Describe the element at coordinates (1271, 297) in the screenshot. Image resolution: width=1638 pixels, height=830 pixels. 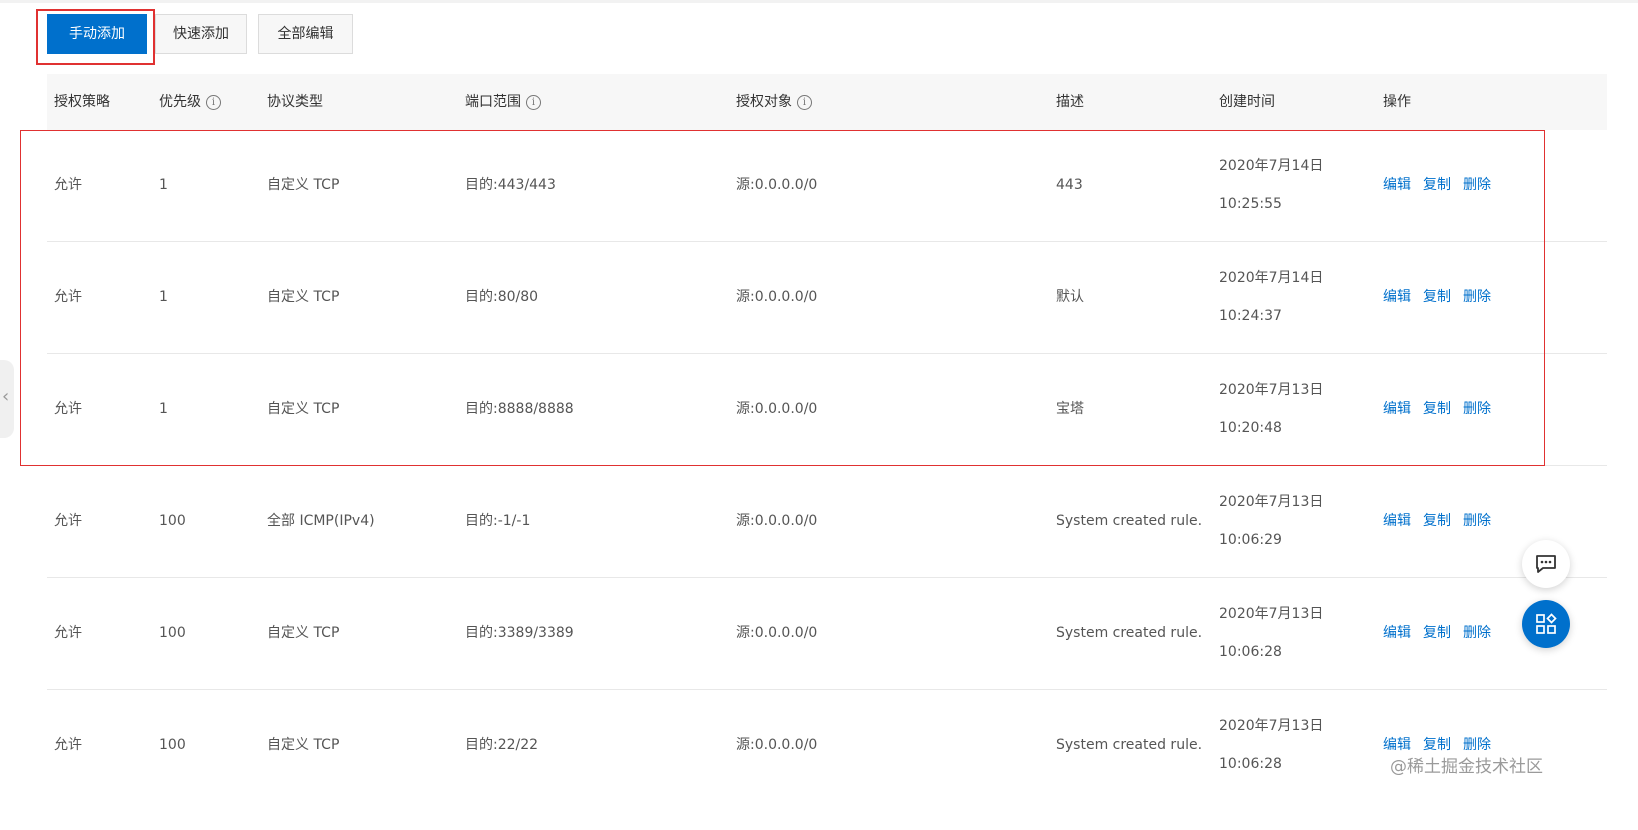
I see `cell-created-time: 2020年7月14日 10:24:37` at that location.